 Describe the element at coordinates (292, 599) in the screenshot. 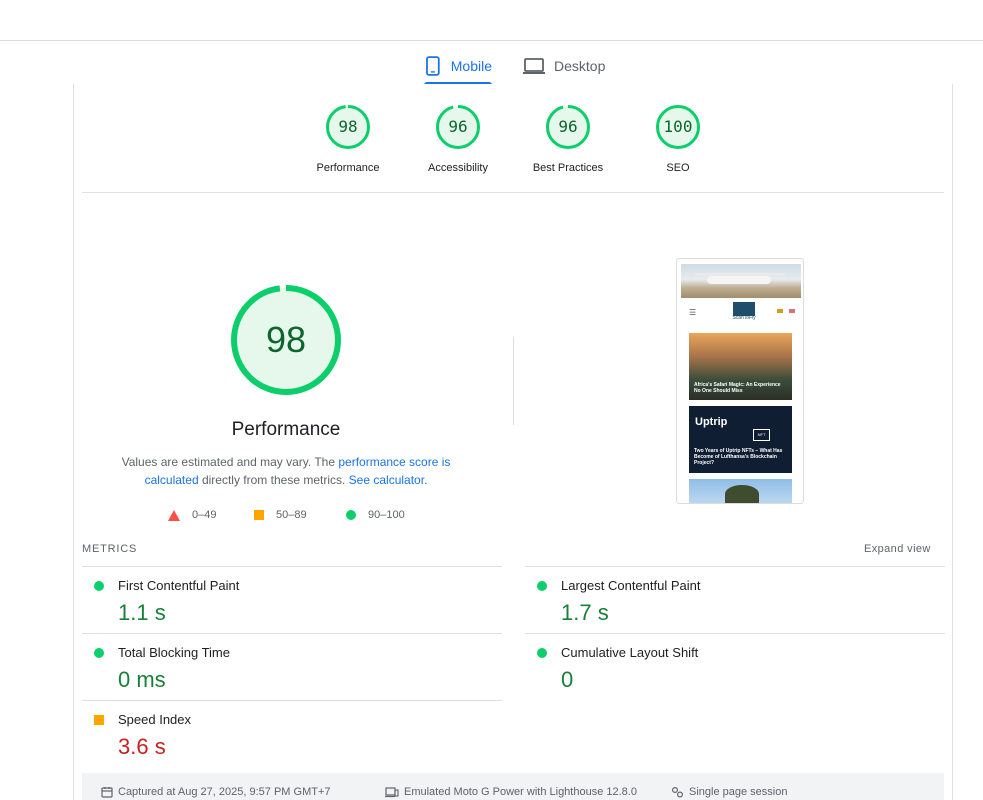

I see `metric-fcp: First Contentful Paint 1.1 s` at that location.